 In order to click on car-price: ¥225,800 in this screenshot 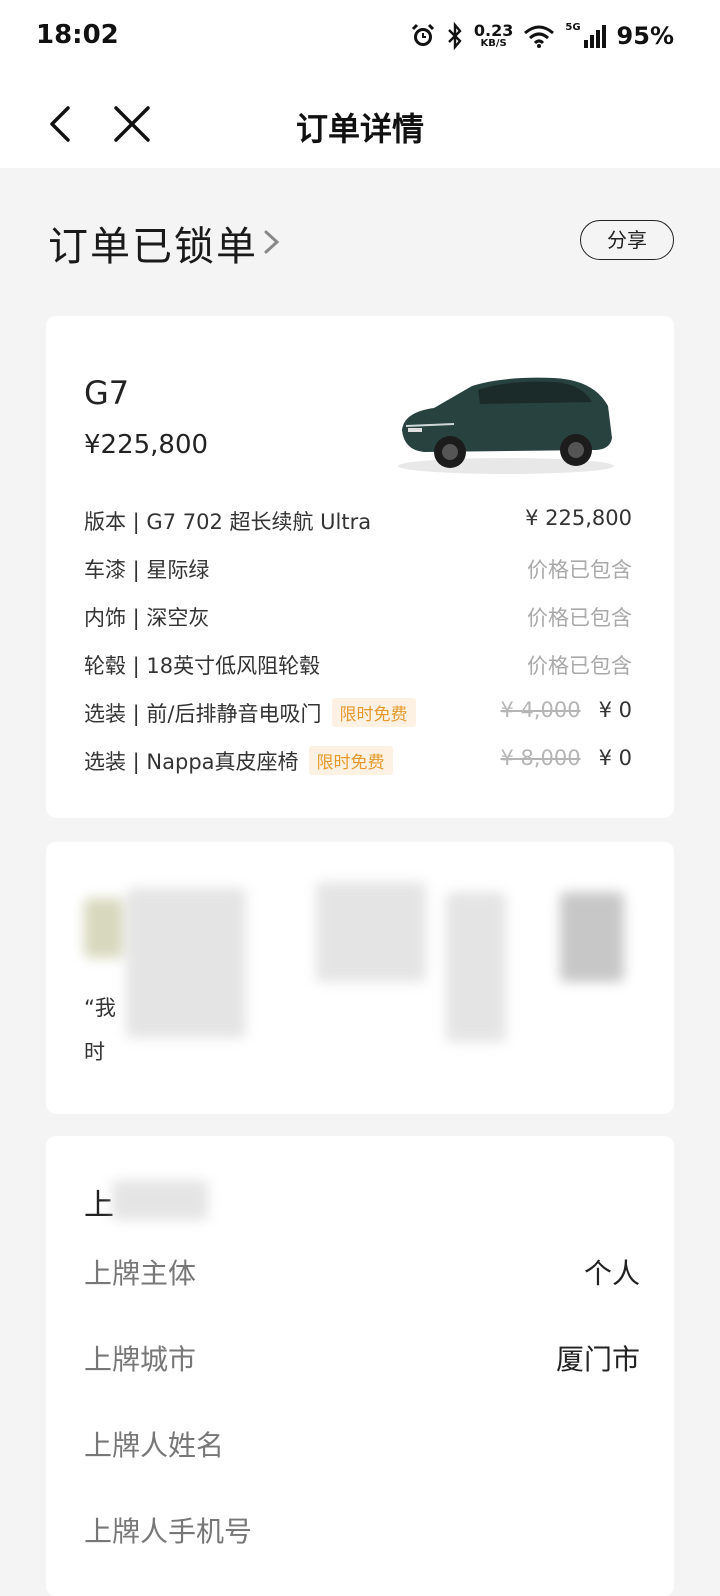, I will do `click(146, 445)`.